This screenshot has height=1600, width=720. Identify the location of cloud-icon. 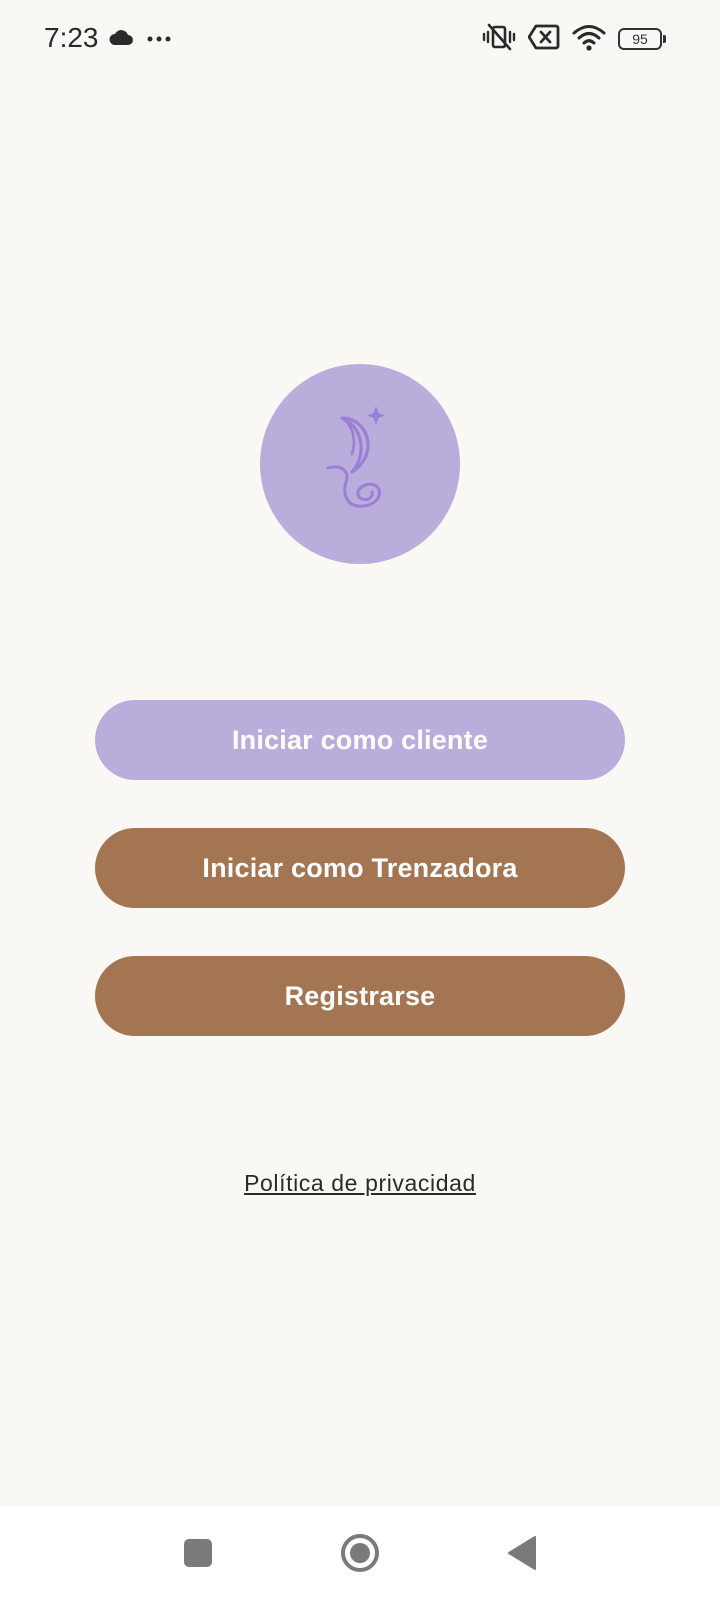
(121, 39).